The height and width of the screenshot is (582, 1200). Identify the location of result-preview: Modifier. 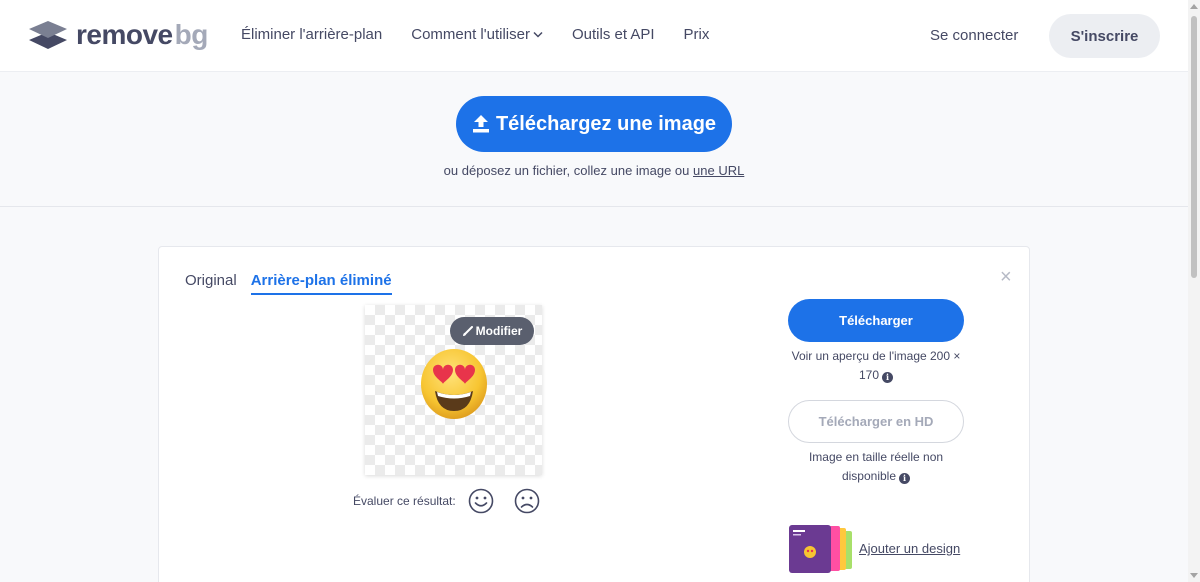
(453, 390).